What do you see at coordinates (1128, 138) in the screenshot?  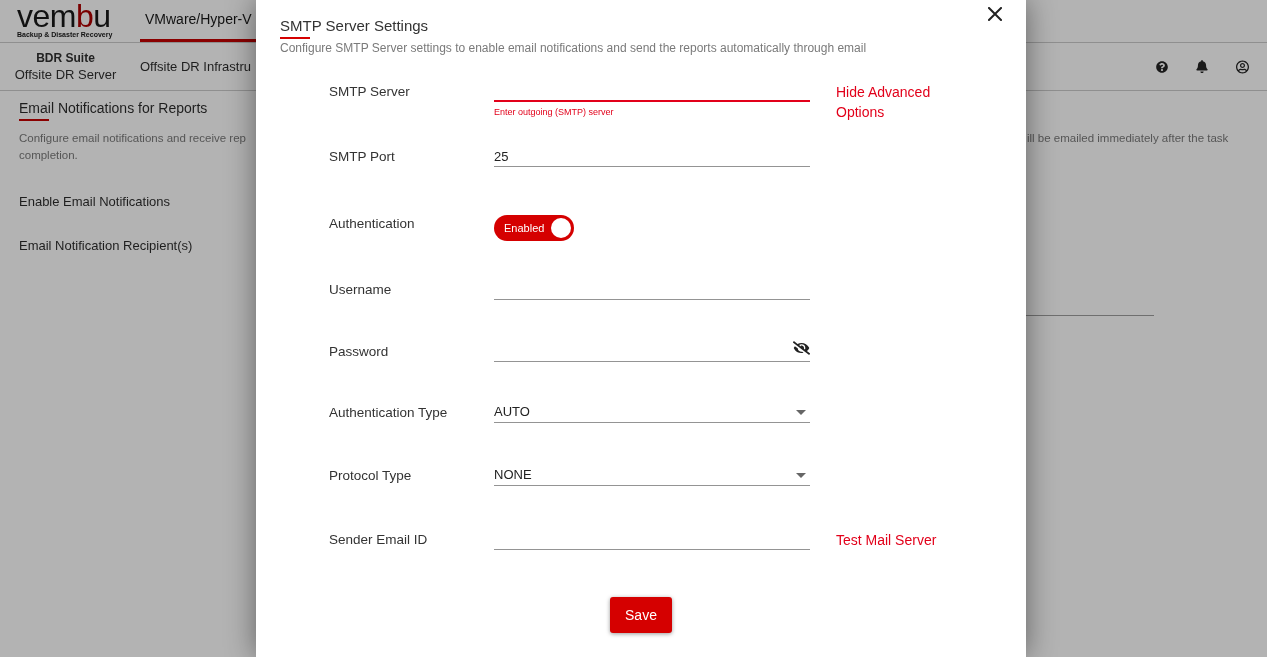 I see `page-description: ill be emailed immediately after the task` at bounding box center [1128, 138].